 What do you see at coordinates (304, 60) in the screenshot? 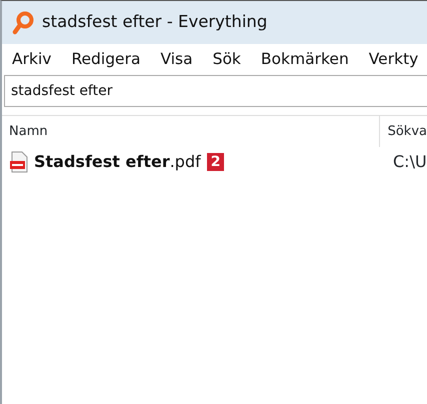
I see `menu-item: Bokmärken` at bounding box center [304, 60].